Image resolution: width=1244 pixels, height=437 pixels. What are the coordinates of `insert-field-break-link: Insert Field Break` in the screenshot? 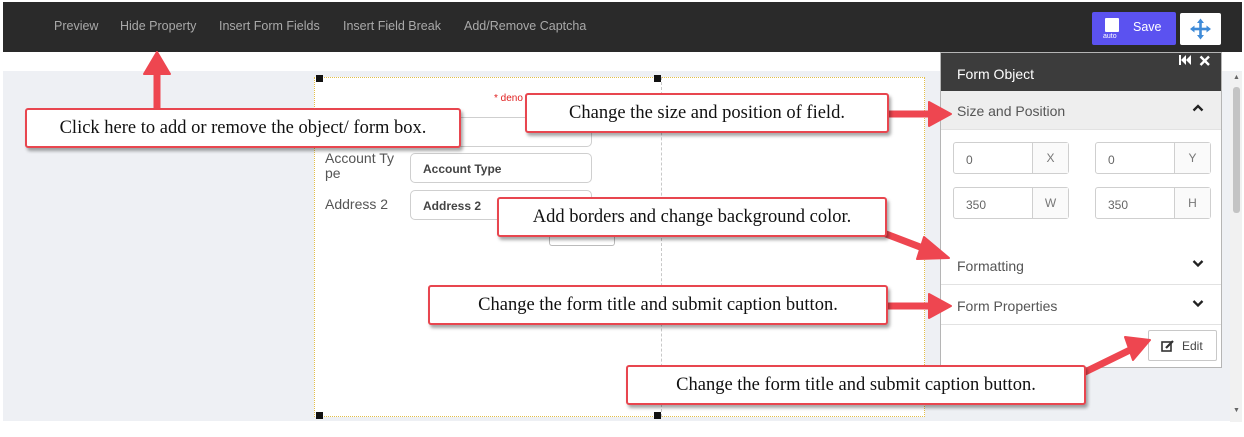 It's located at (392, 26).